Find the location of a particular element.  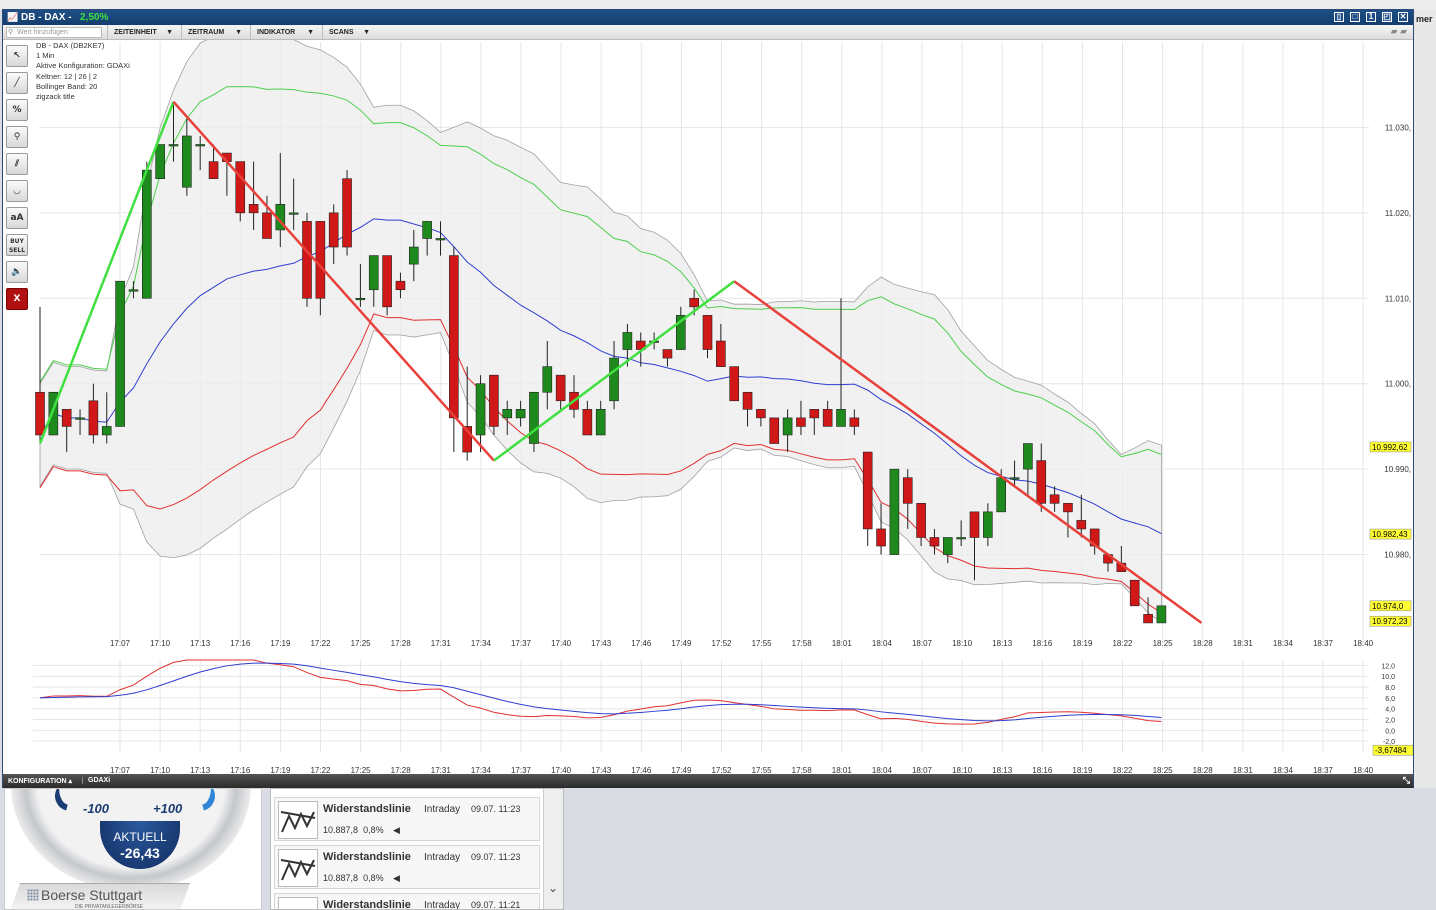

signal-price: 10.887,8 is located at coordinates (341, 830).